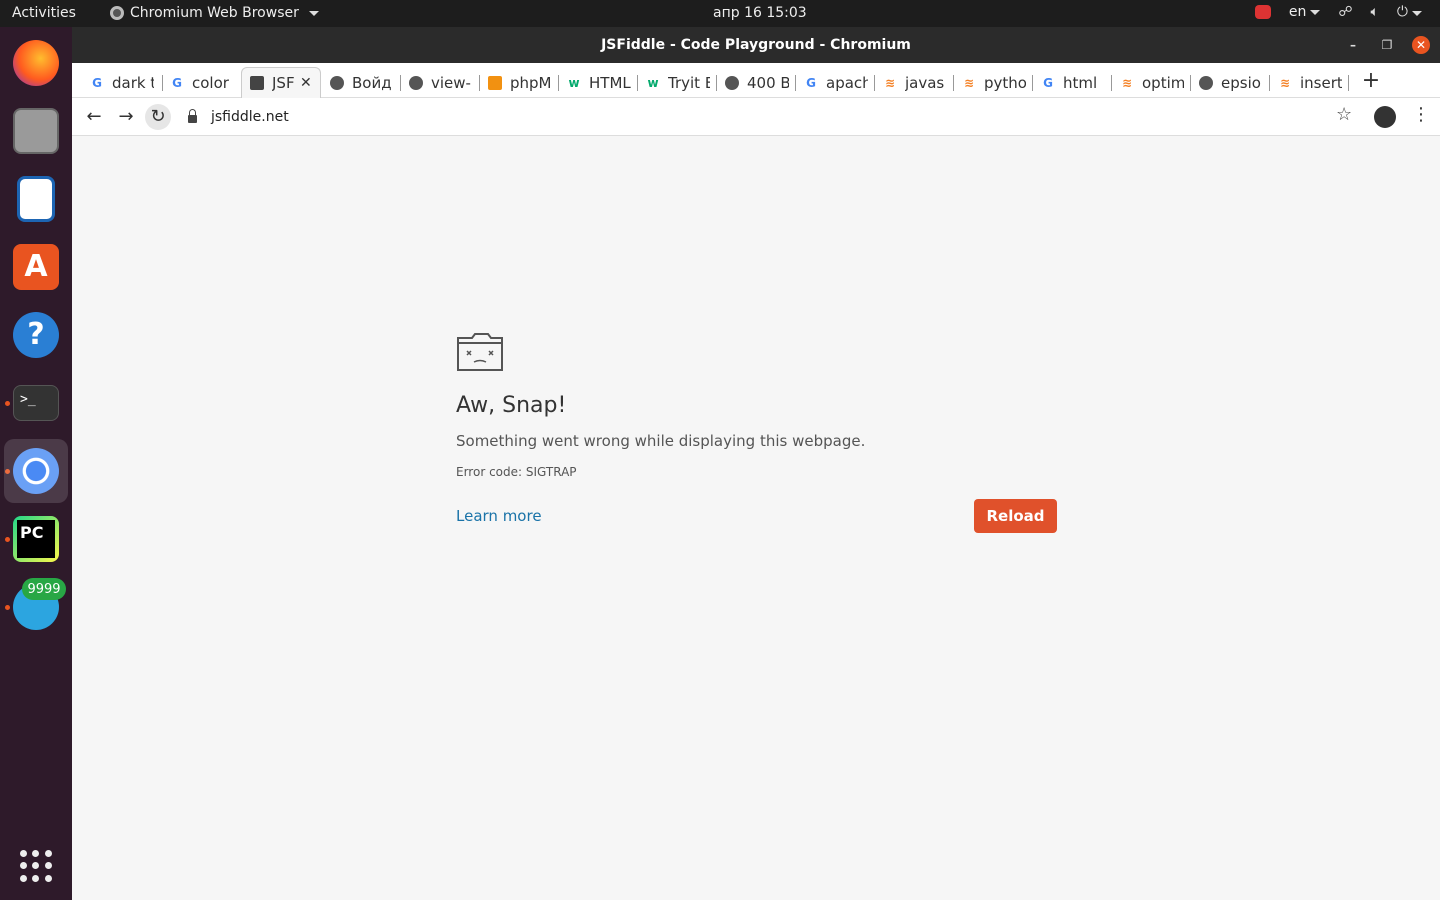 The image size is (1440, 900). I want to click on minimize-icon: –, so click(1353, 45).